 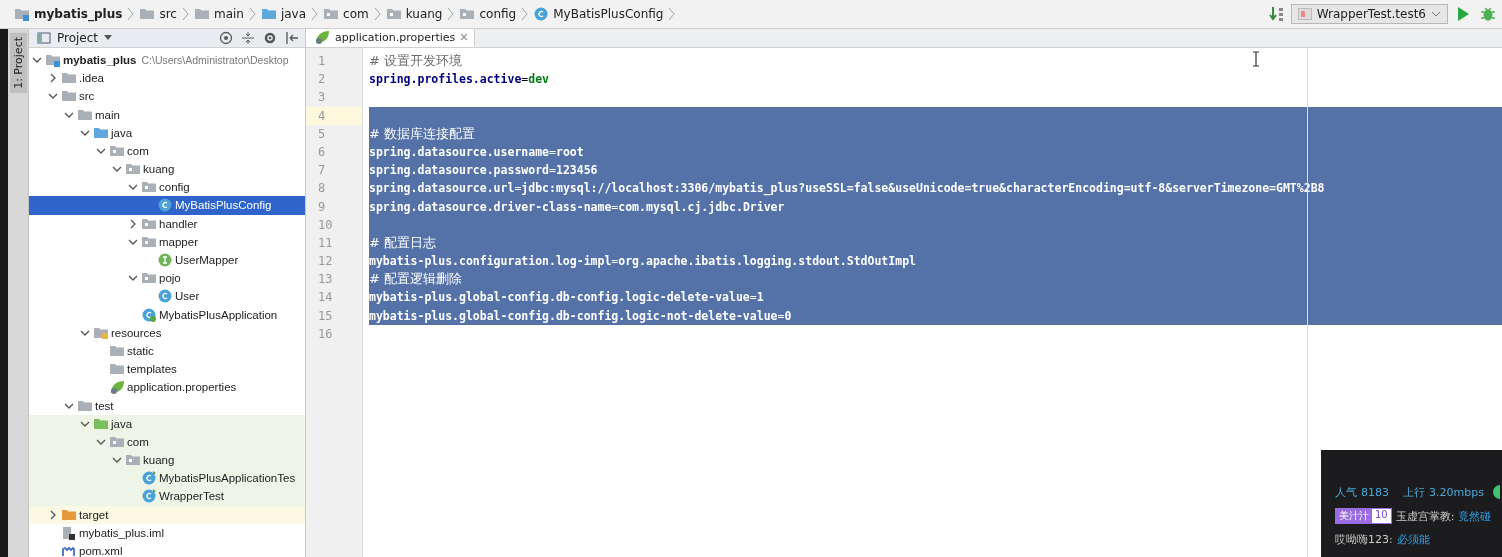 What do you see at coordinates (322, 61) in the screenshot?
I see `line-number: 1` at bounding box center [322, 61].